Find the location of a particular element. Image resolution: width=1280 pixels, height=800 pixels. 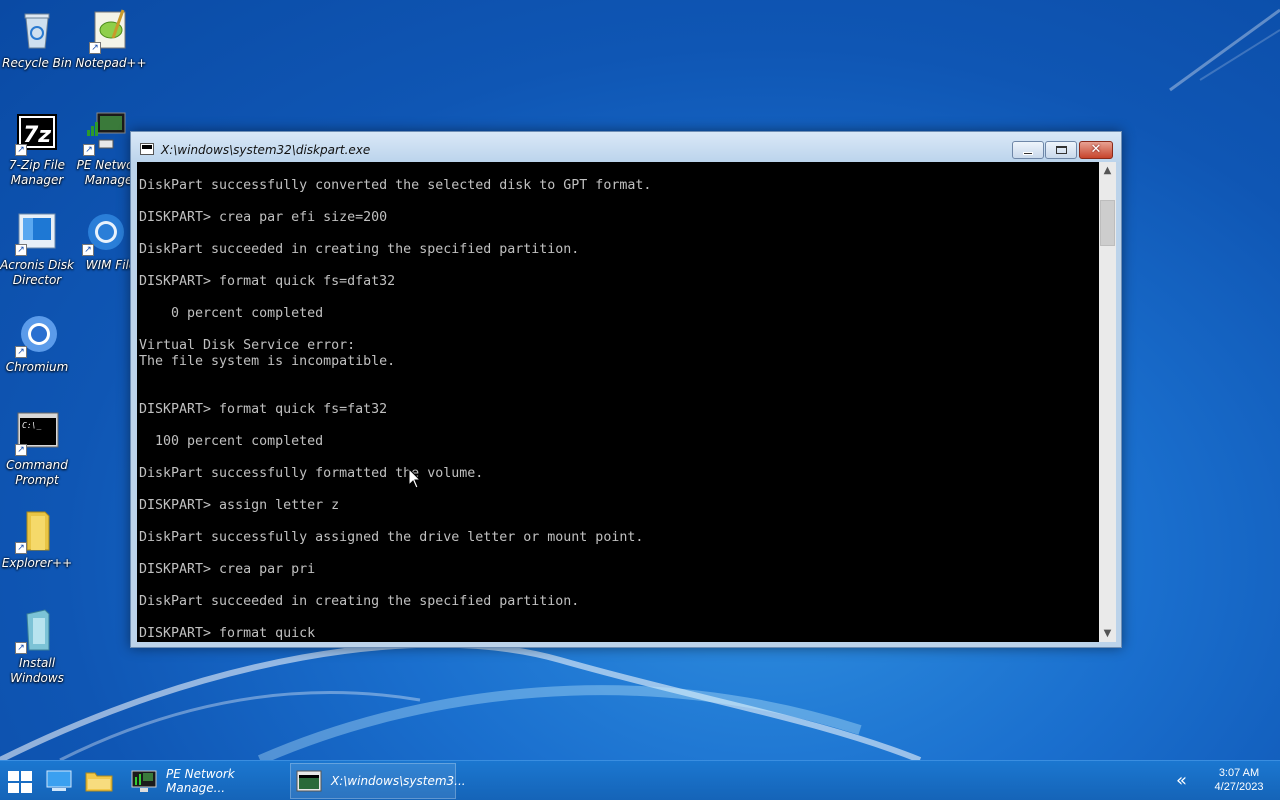

monitor-icon is located at coordinates (59, 780).